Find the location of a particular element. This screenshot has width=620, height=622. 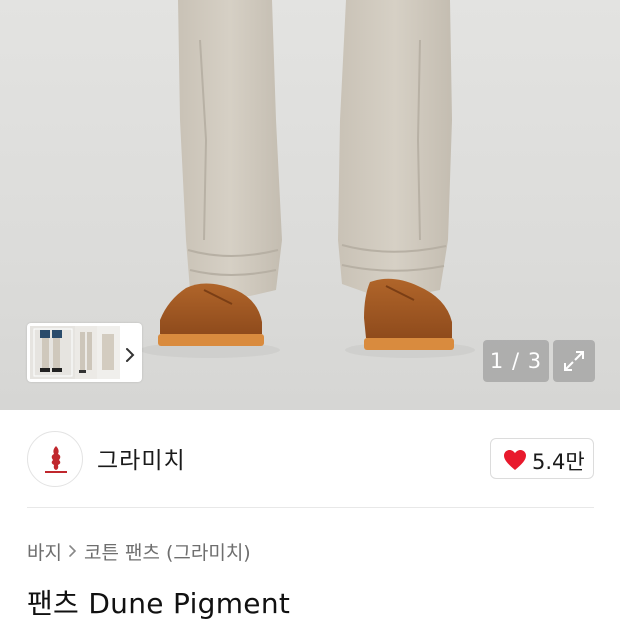

breadcrumb-item-pants: 바지 is located at coordinates (44, 551).